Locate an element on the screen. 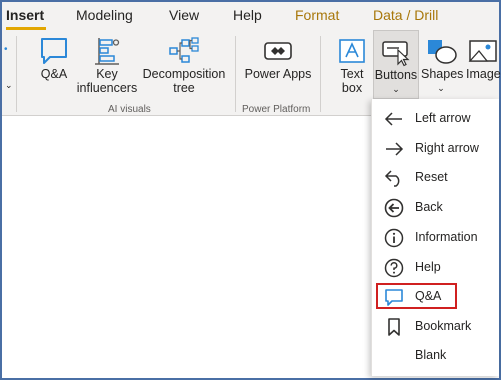 This screenshot has height=380, width=501. menu-item-label: Bookmark is located at coordinates (443, 326).